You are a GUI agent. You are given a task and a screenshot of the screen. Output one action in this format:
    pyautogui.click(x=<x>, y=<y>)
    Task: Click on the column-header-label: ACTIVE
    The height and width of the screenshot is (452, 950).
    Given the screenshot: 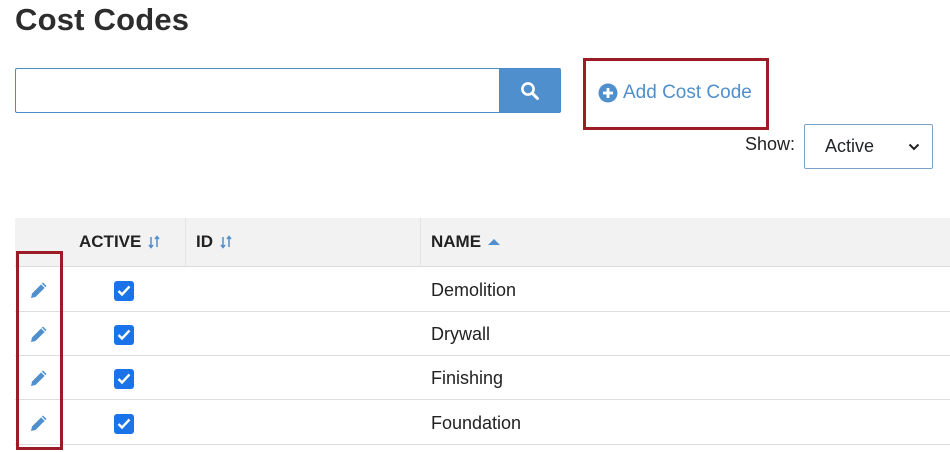 What is the action you would take?
    pyautogui.click(x=110, y=241)
    